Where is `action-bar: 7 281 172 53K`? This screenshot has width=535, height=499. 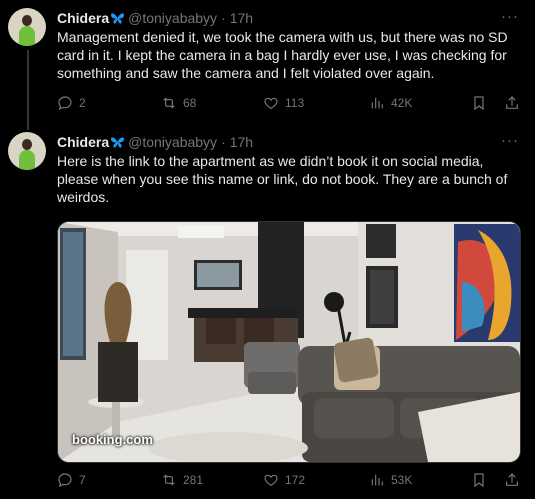 action-bar: 7 281 172 53K is located at coordinates (292, 482).